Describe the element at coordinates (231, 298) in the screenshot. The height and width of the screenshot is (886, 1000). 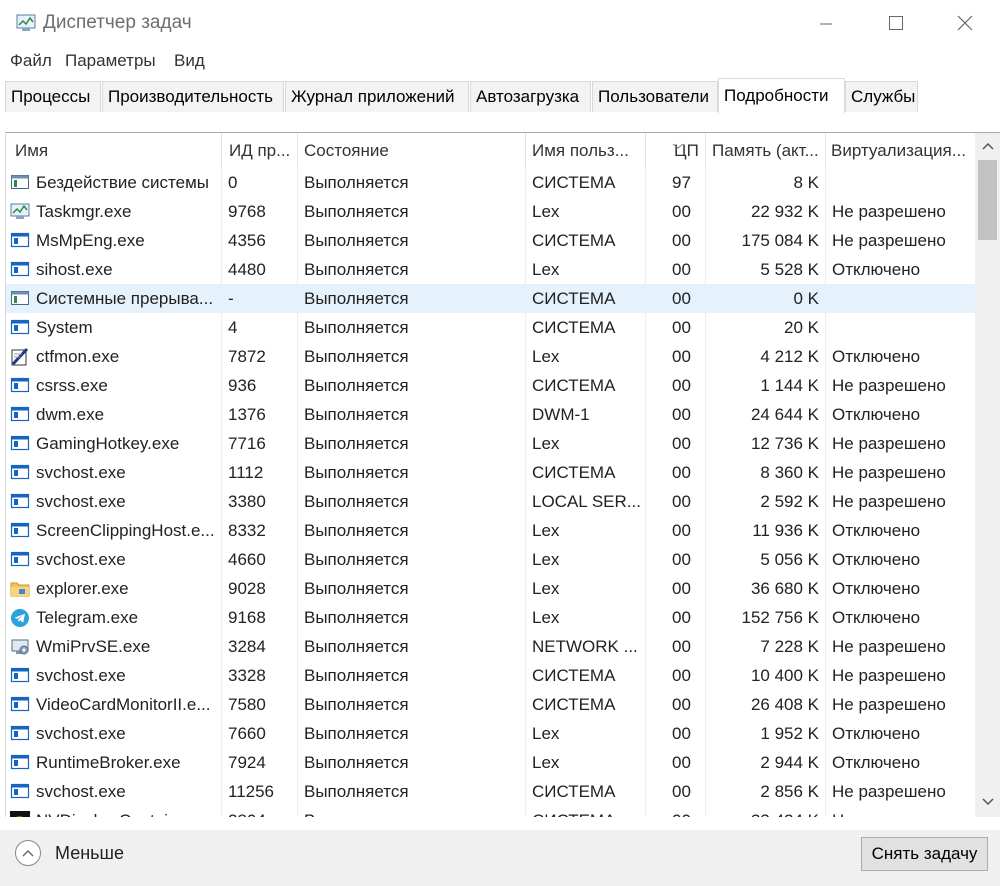
I see `process-pid: -` at that location.